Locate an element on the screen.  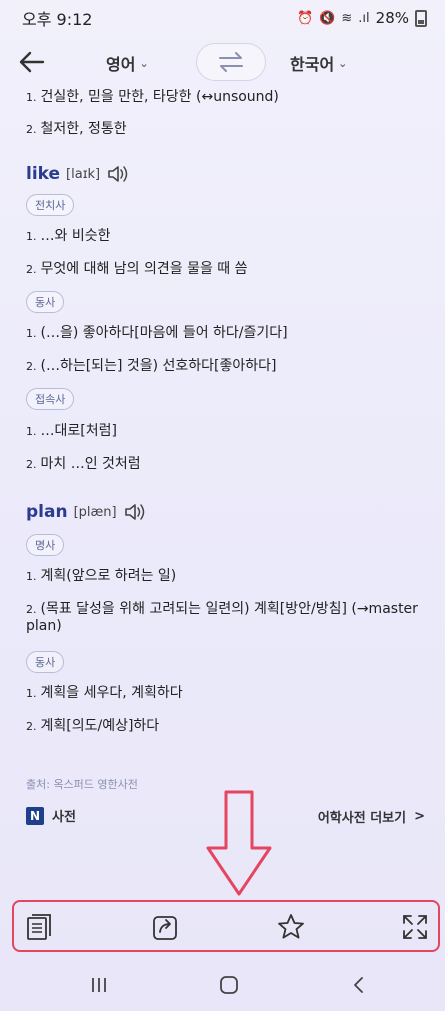
phonetic: [laɪk] is located at coordinates (83, 174).